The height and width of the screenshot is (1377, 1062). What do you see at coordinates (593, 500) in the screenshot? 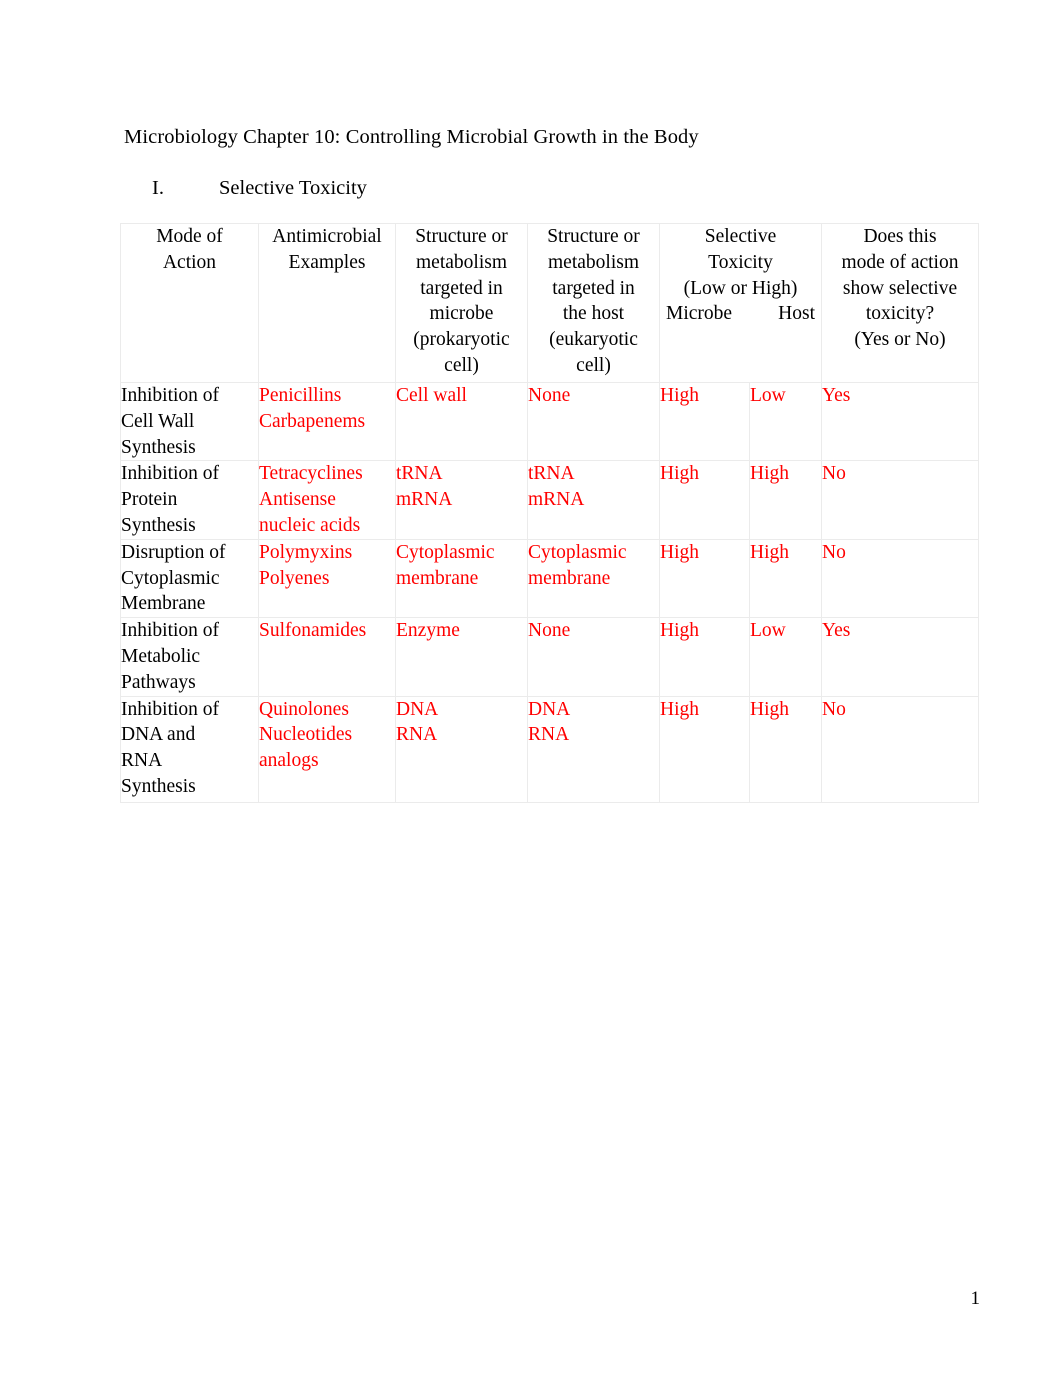
I see `cell-host-target: tRNA mRNA` at bounding box center [593, 500].